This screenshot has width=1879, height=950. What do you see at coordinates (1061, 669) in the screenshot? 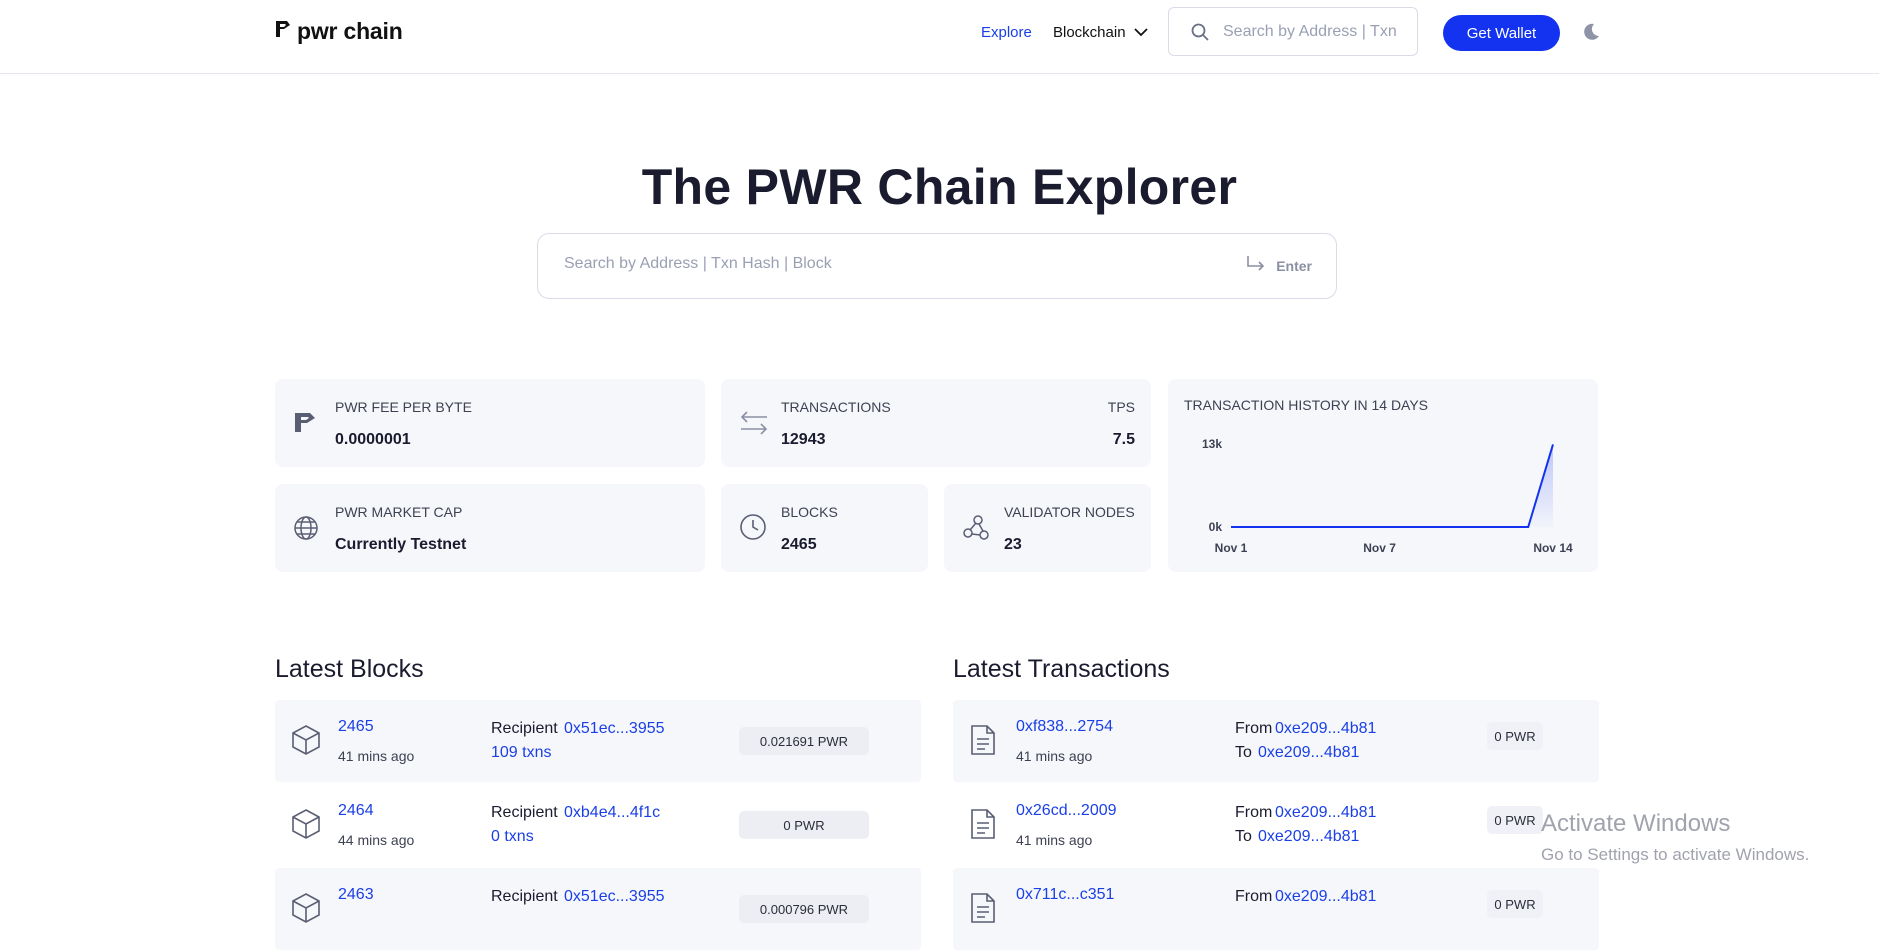
I see `latest-transactions-title: Latest Transactions` at bounding box center [1061, 669].